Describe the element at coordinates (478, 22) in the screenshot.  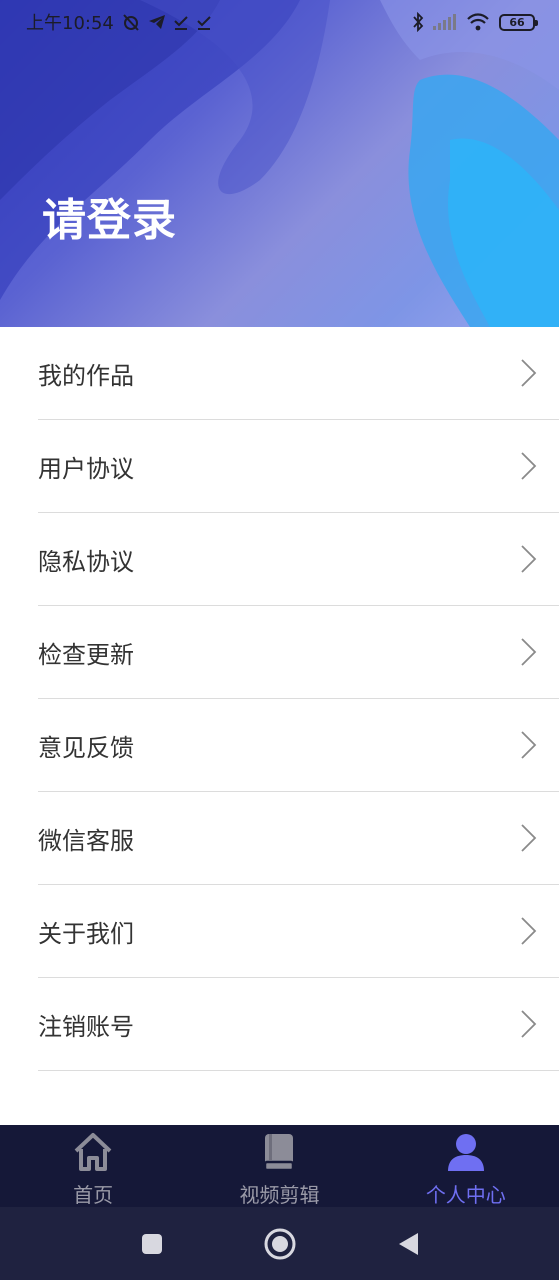
I see `wifi-icon` at that location.